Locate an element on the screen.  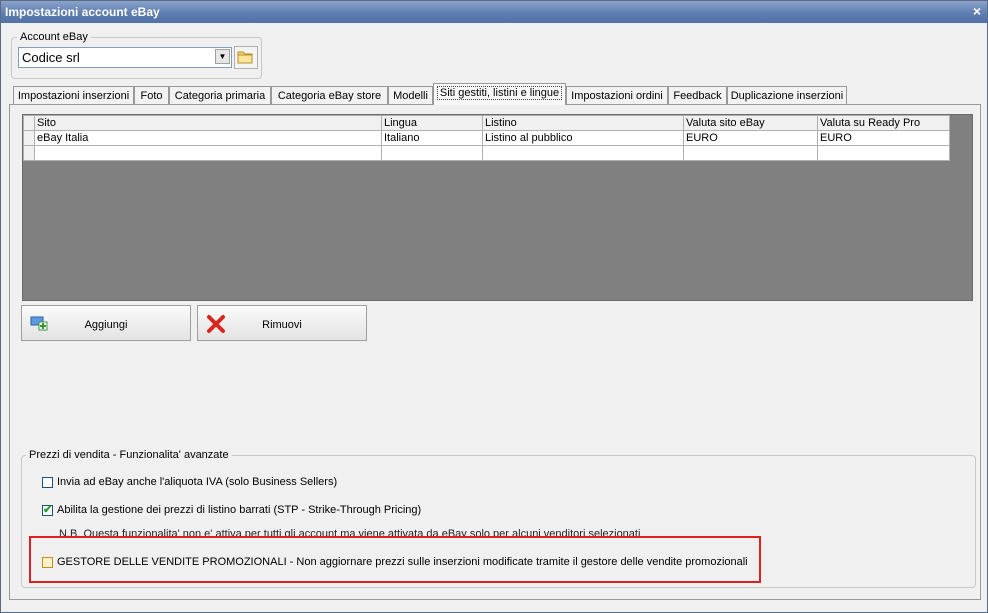
open-folder-button is located at coordinates (246, 57).